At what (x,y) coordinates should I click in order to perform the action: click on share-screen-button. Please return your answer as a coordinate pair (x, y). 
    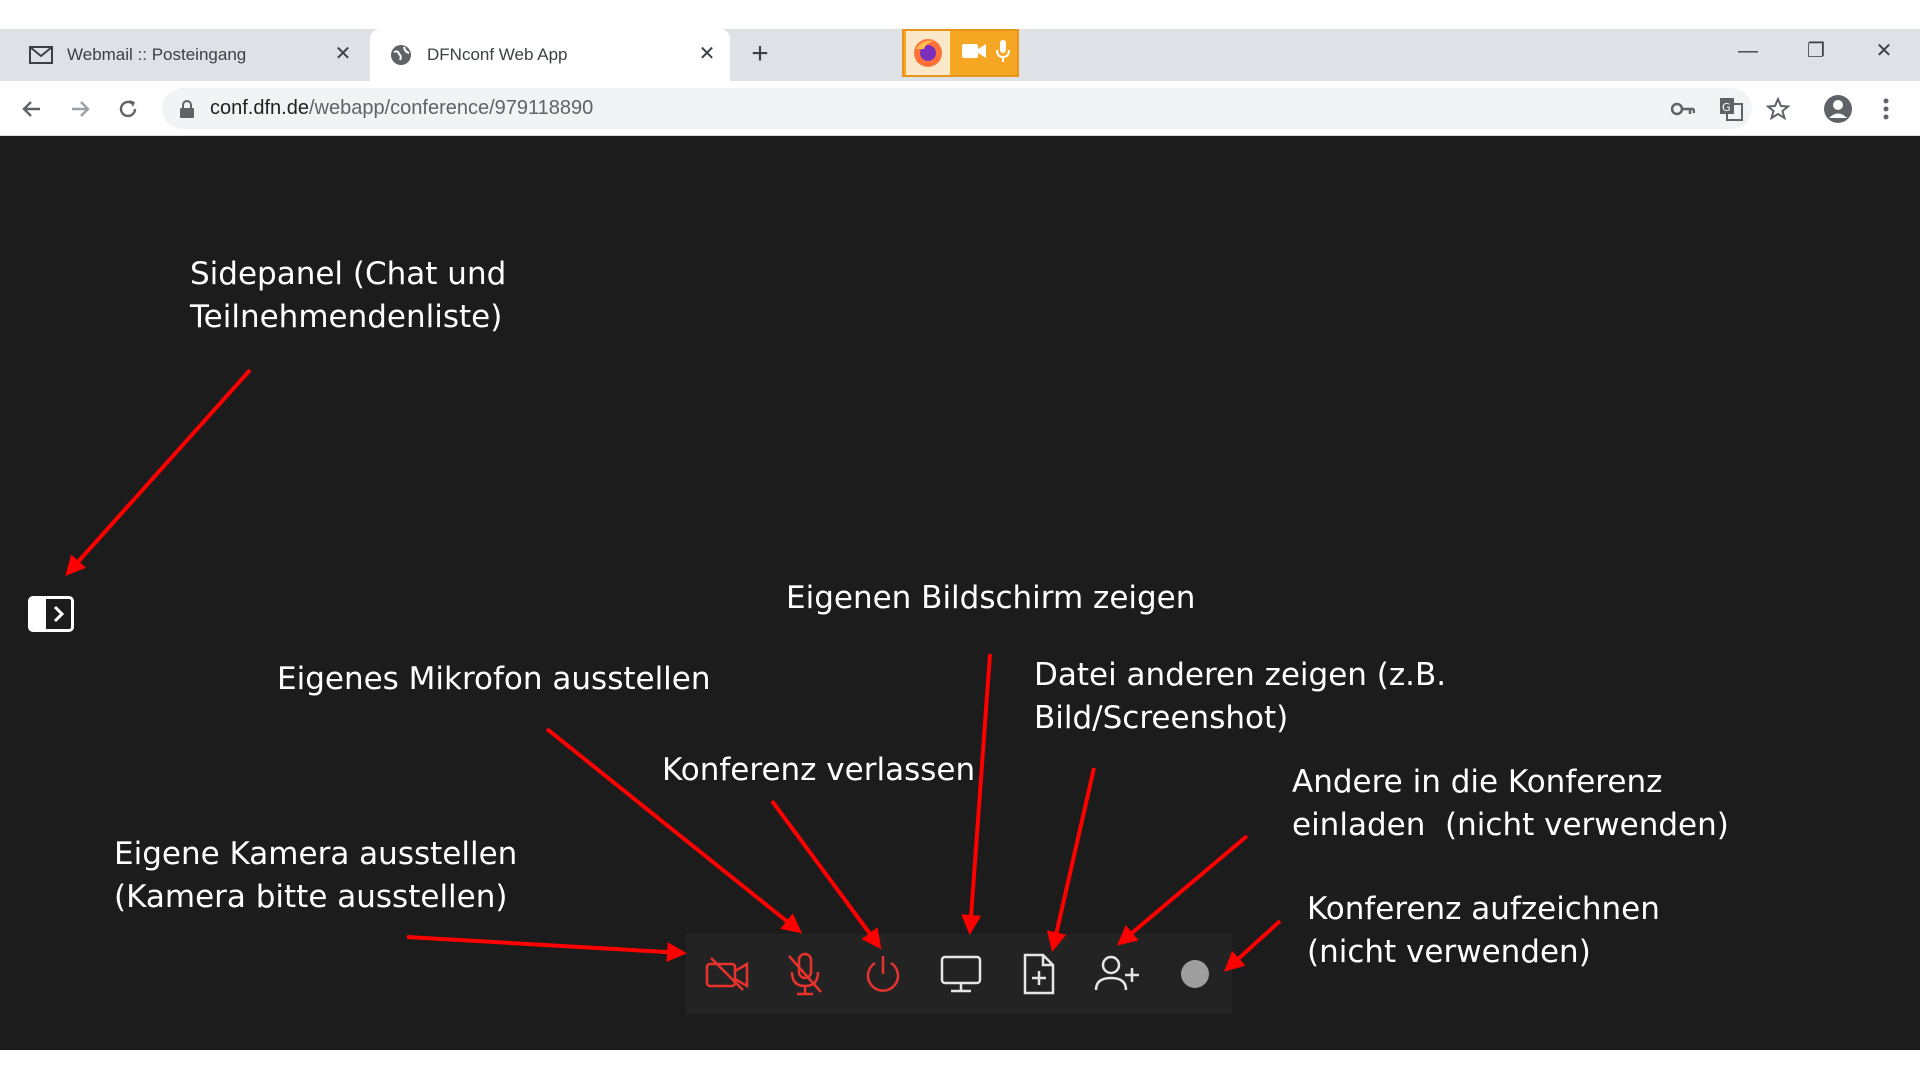
    Looking at the image, I should click on (961, 974).